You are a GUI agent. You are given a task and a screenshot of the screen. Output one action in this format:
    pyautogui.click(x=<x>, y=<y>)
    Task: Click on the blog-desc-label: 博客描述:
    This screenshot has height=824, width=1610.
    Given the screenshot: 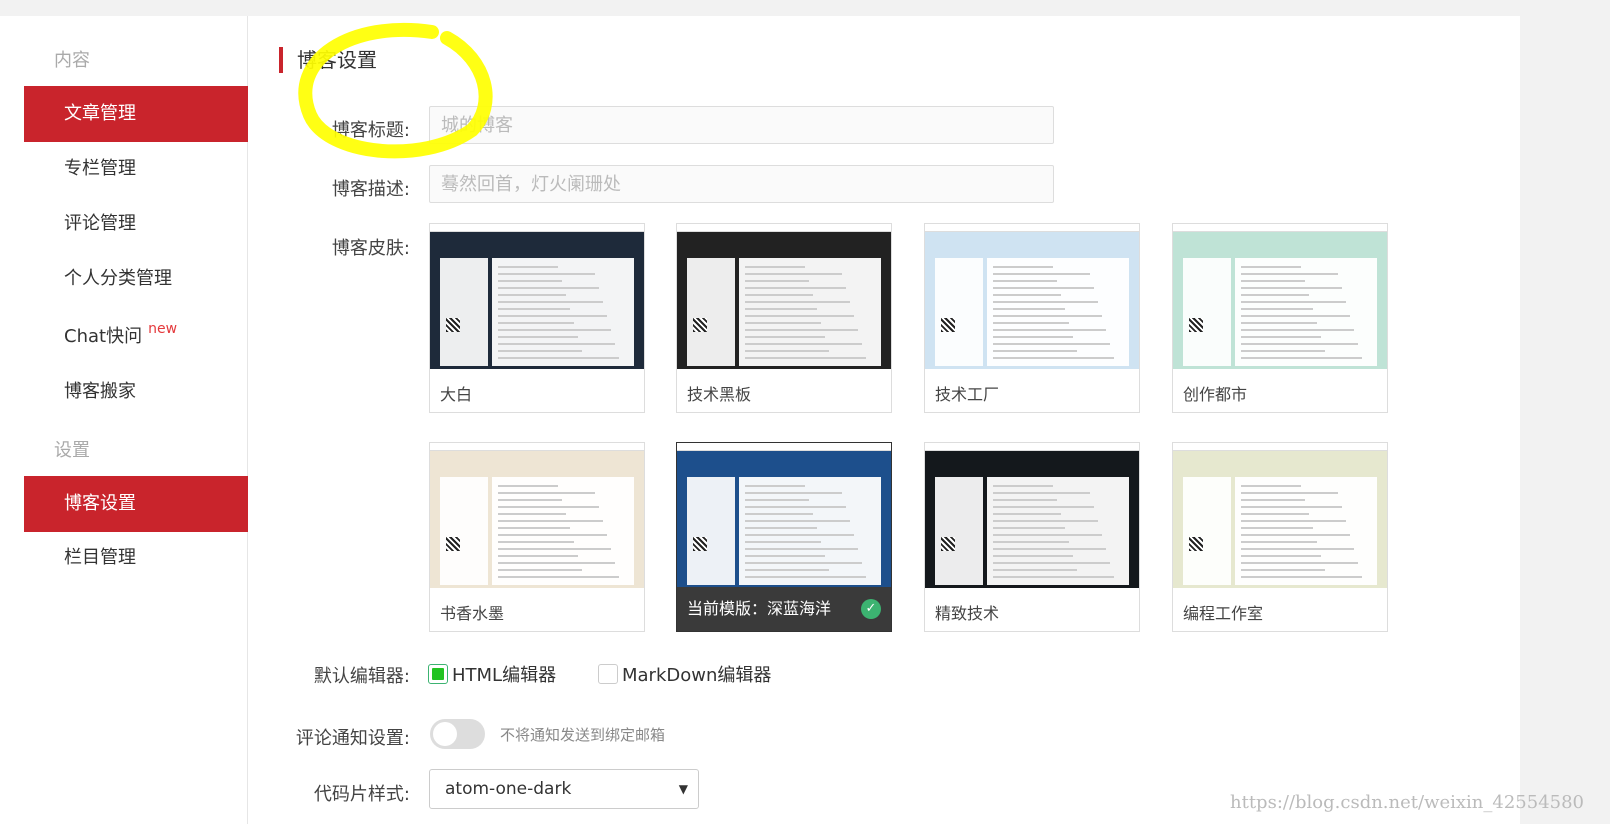 What is the action you would take?
    pyautogui.click(x=370, y=189)
    